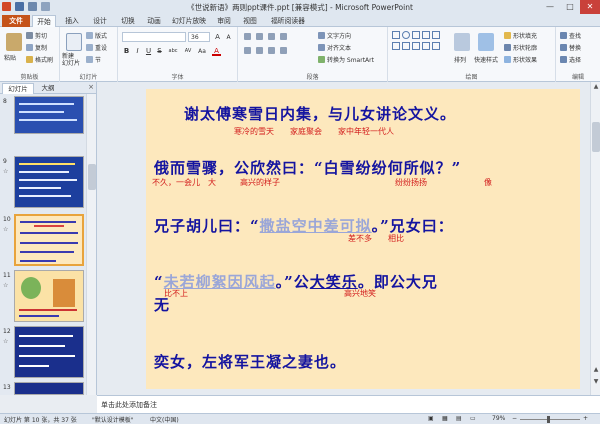  Describe the element at coordinates (43, 388) in the screenshot. I see `slide-thumbnail: 13` at that location.